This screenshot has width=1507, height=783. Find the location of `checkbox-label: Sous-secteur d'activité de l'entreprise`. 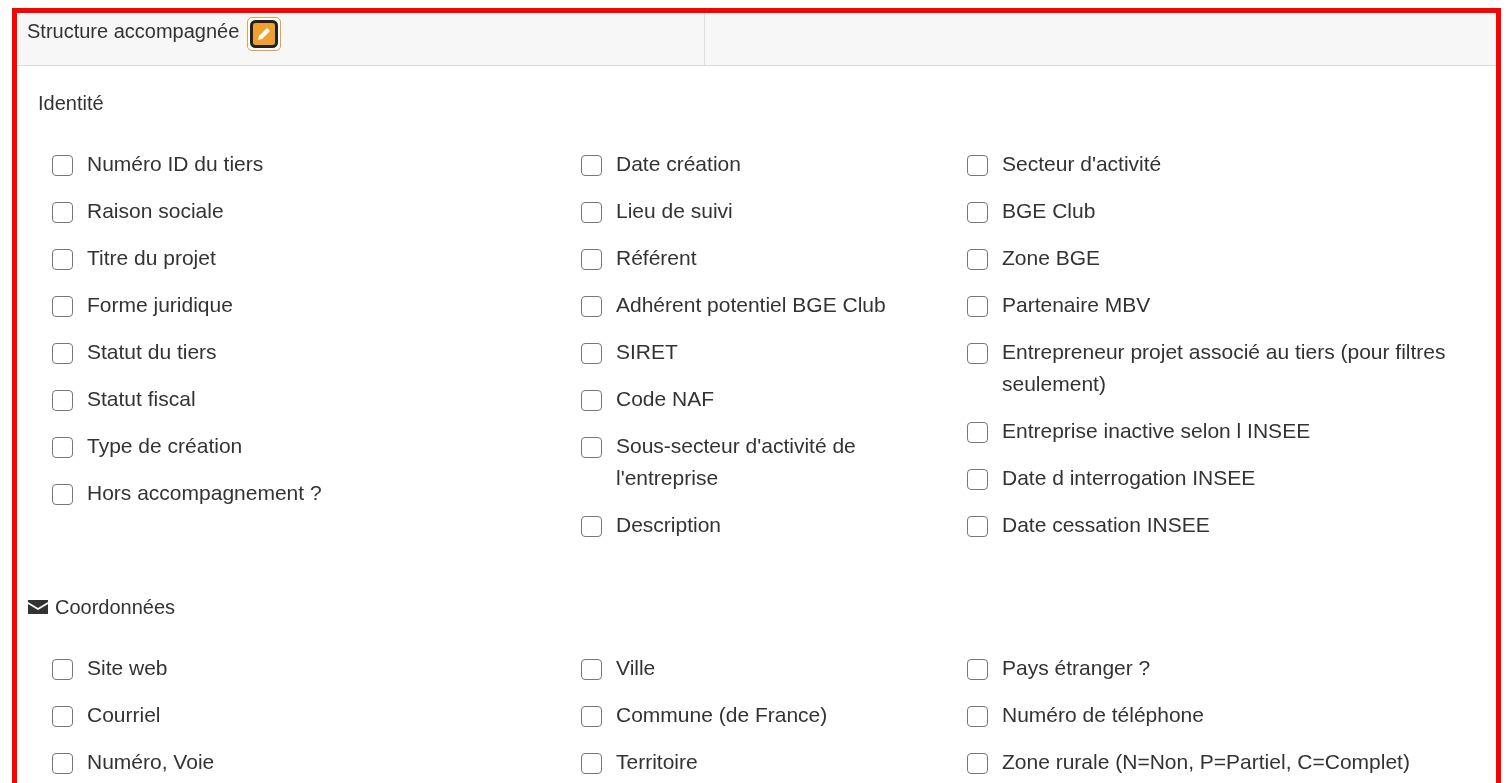

checkbox-label: Sous-secteur d'activité de l'entreprise is located at coordinates (736, 462).